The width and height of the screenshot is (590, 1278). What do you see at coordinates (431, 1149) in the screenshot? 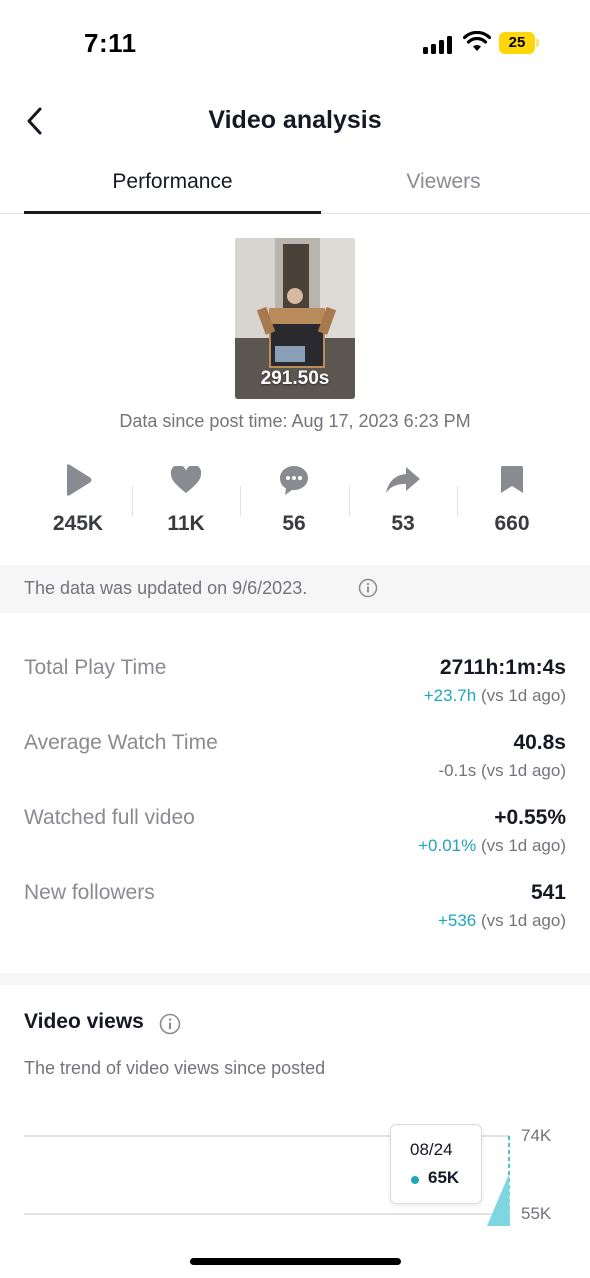
I see `tooltip-date: 08/24` at bounding box center [431, 1149].